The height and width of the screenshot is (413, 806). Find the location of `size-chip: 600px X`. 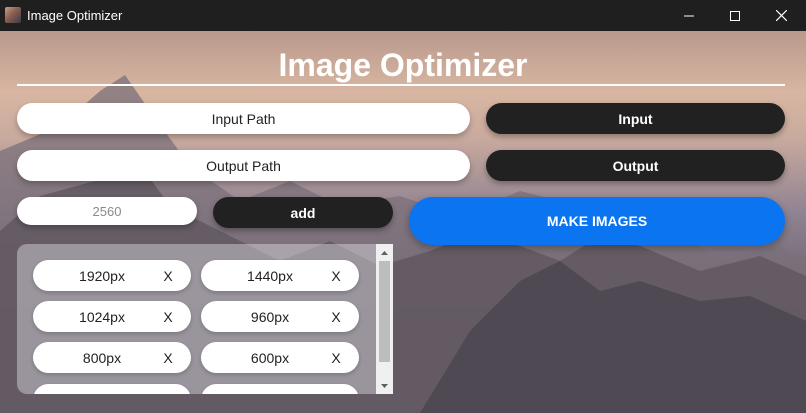

size-chip: 600px X is located at coordinates (280, 357).